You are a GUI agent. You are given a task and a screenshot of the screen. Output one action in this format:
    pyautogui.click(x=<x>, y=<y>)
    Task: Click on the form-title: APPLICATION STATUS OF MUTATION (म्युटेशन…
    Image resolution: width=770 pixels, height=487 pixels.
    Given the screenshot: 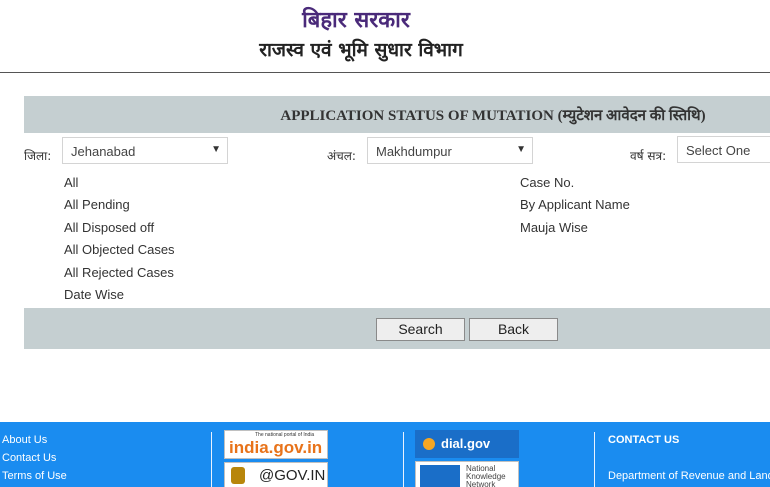 What is the action you would take?
    pyautogui.click(x=493, y=116)
    